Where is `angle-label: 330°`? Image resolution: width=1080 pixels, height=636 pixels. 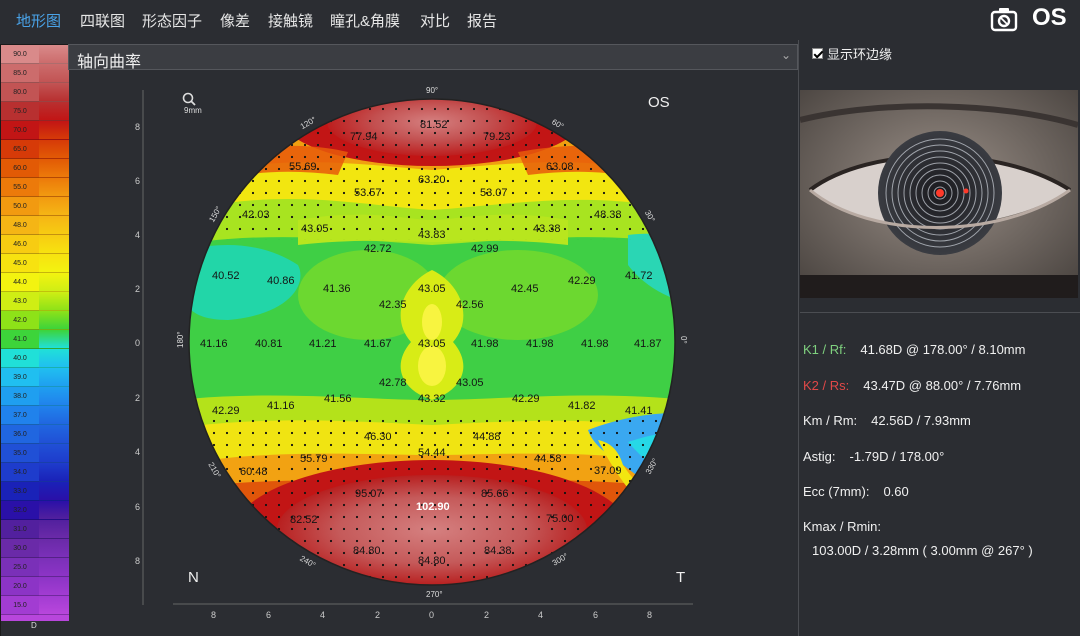 angle-label: 330° is located at coordinates (652, 466).